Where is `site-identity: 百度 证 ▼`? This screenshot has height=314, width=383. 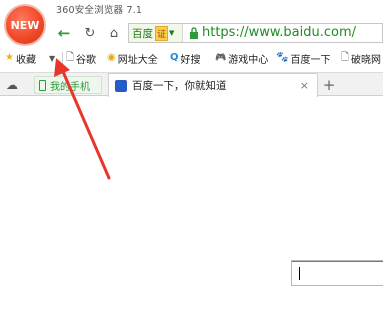
site-identity: 百度 证 ▼ is located at coordinates (156, 33).